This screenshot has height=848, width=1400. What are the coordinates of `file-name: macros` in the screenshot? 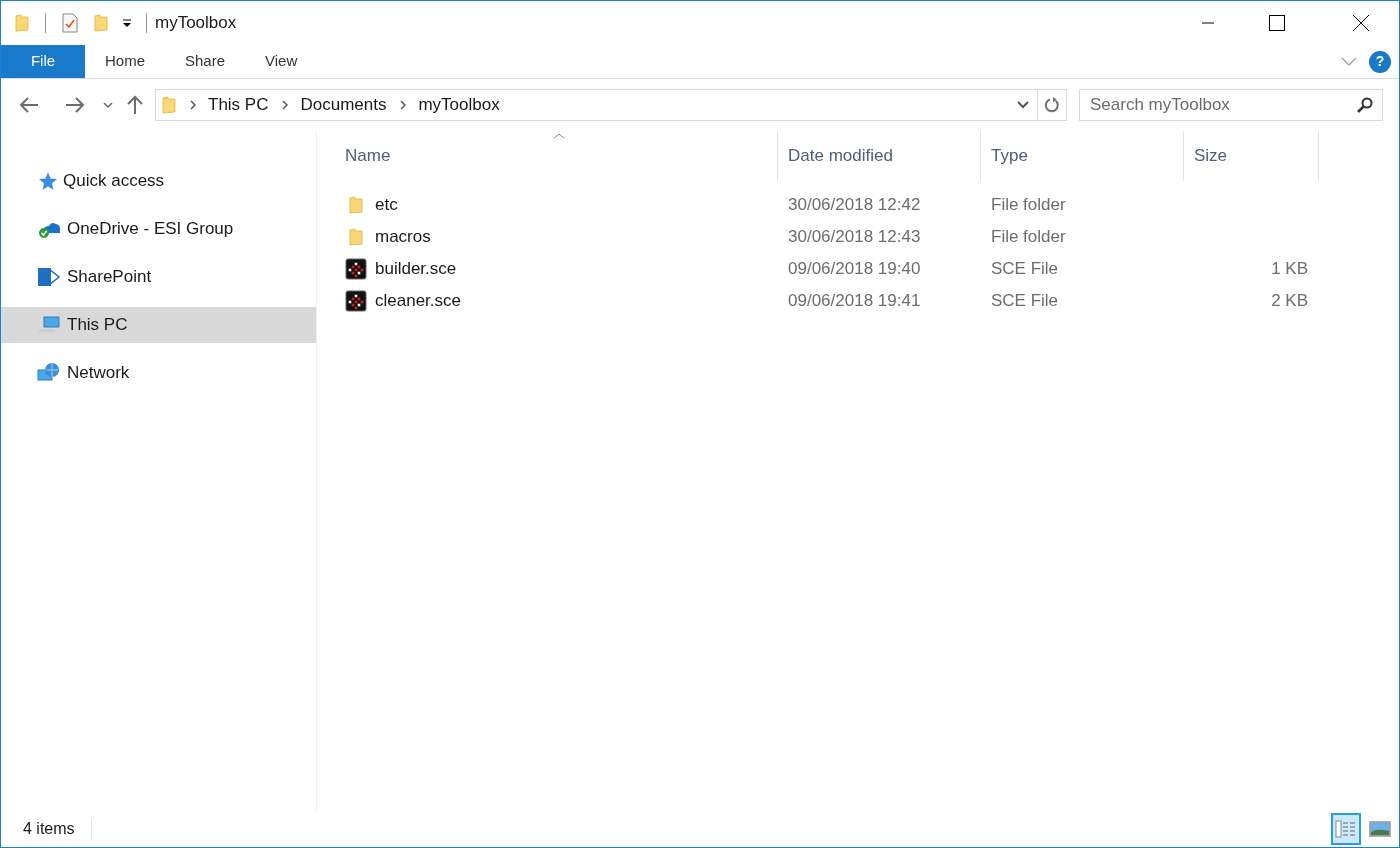 It's located at (403, 237).